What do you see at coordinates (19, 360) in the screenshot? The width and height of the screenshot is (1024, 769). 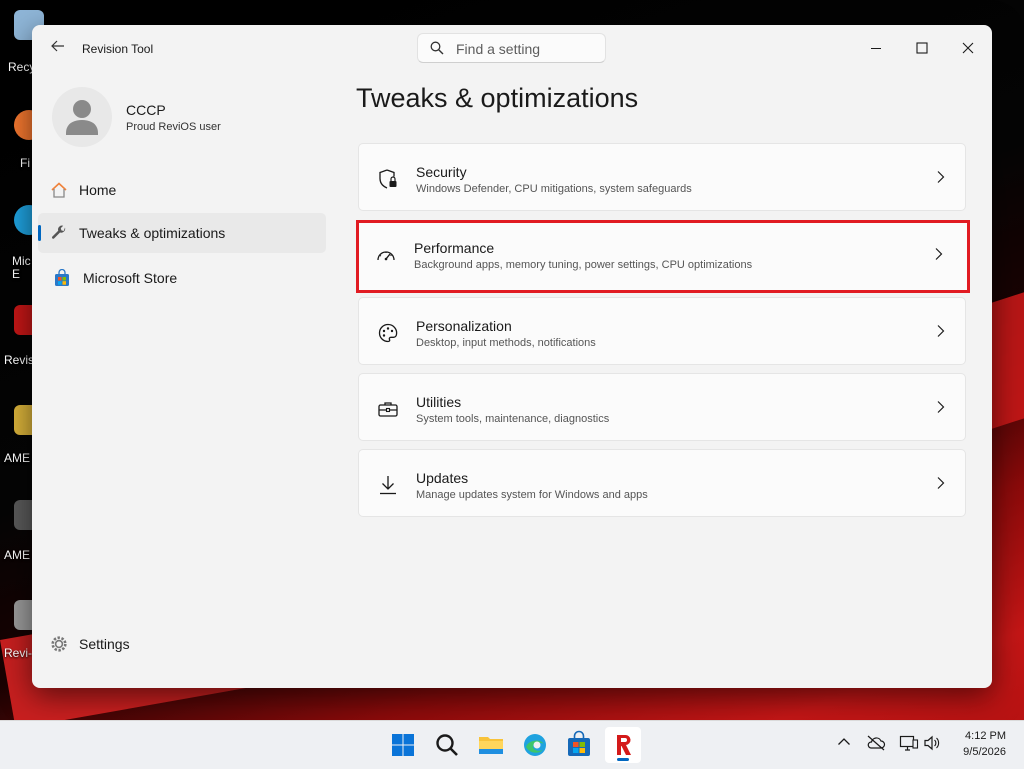 I see `desktop-icon-label: Revis` at bounding box center [19, 360].